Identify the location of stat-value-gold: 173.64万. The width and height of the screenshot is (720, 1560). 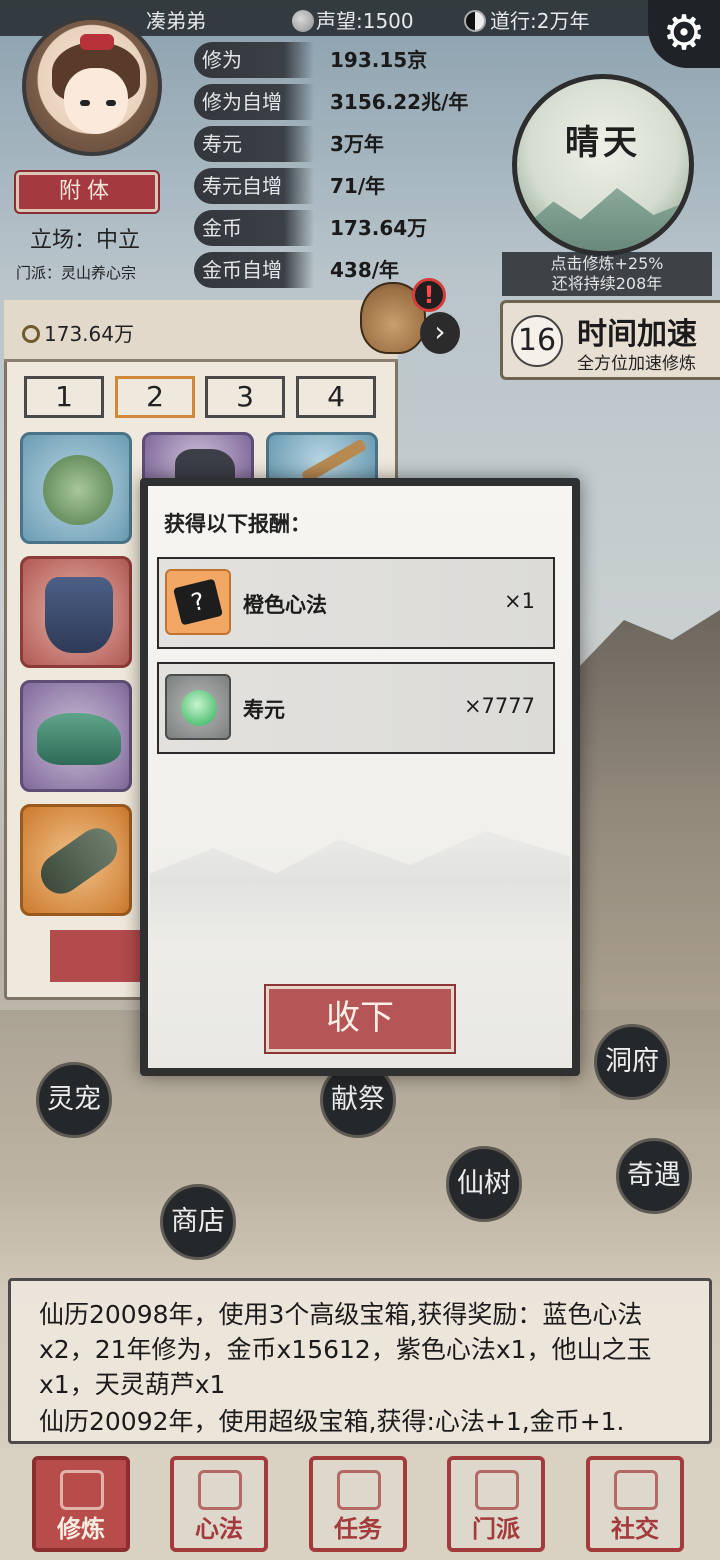
(379, 228).